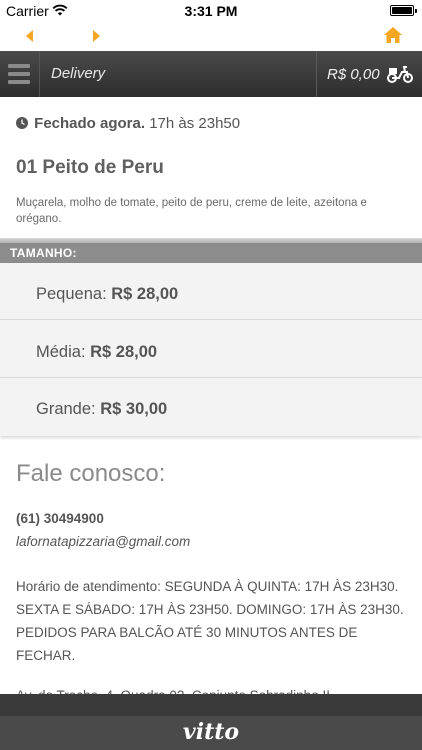  I want to click on product-name: 01 Peito de Peru, so click(90, 167).